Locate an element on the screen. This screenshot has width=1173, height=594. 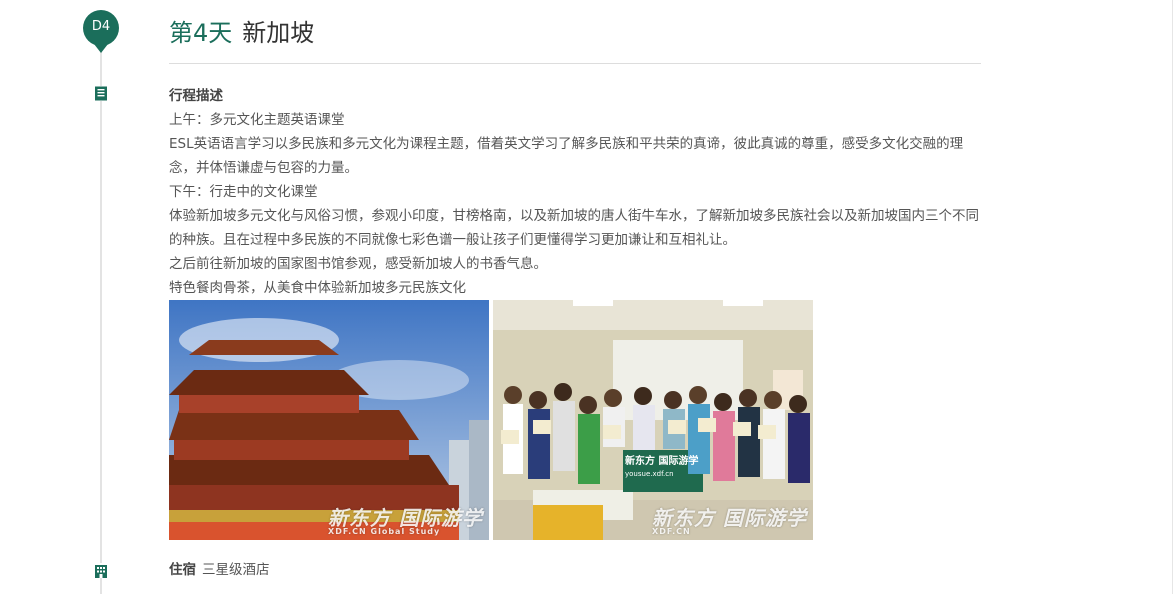
class-photo: 新东方 国际游学 yousue.xdf.cn 新东方 国际游学 XDF.CN is located at coordinates (653, 420).